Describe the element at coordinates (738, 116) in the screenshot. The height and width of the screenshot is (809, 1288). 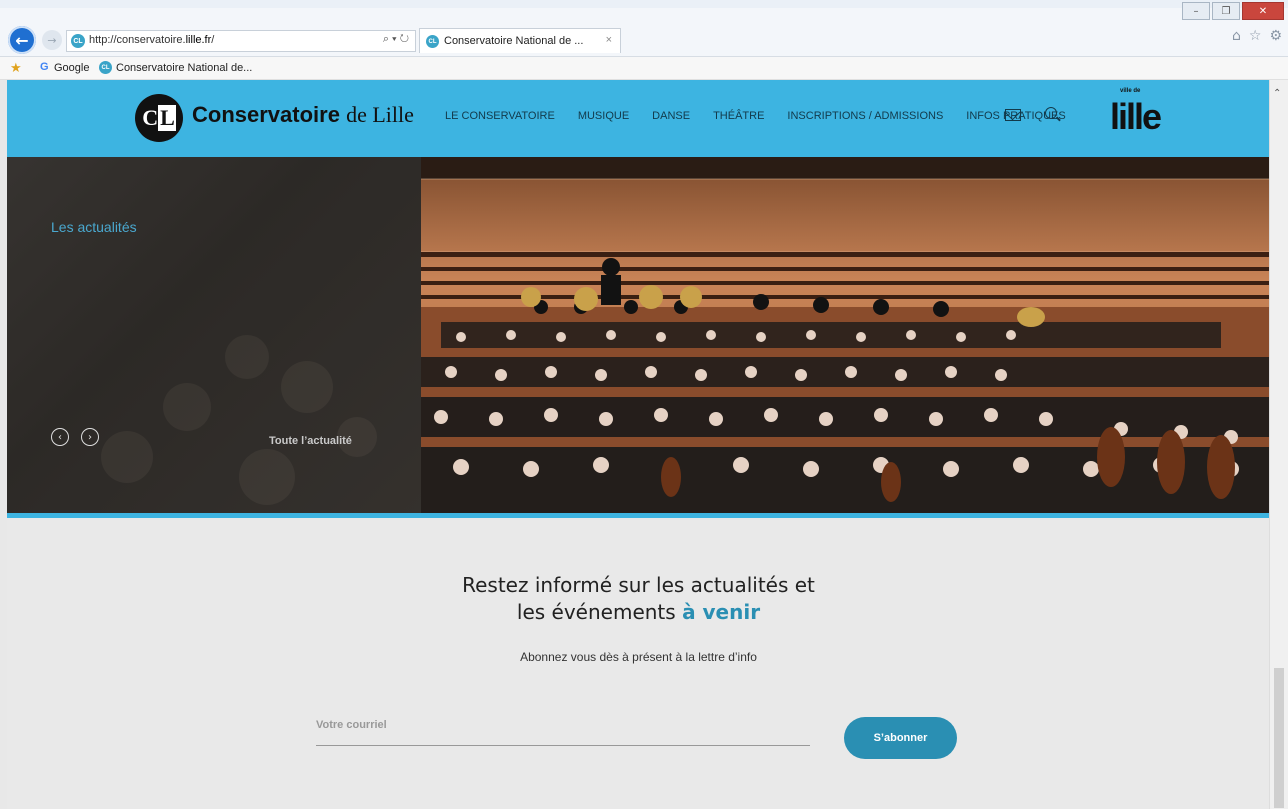
I see `nav-theatre: THÉÂTRE` at that location.